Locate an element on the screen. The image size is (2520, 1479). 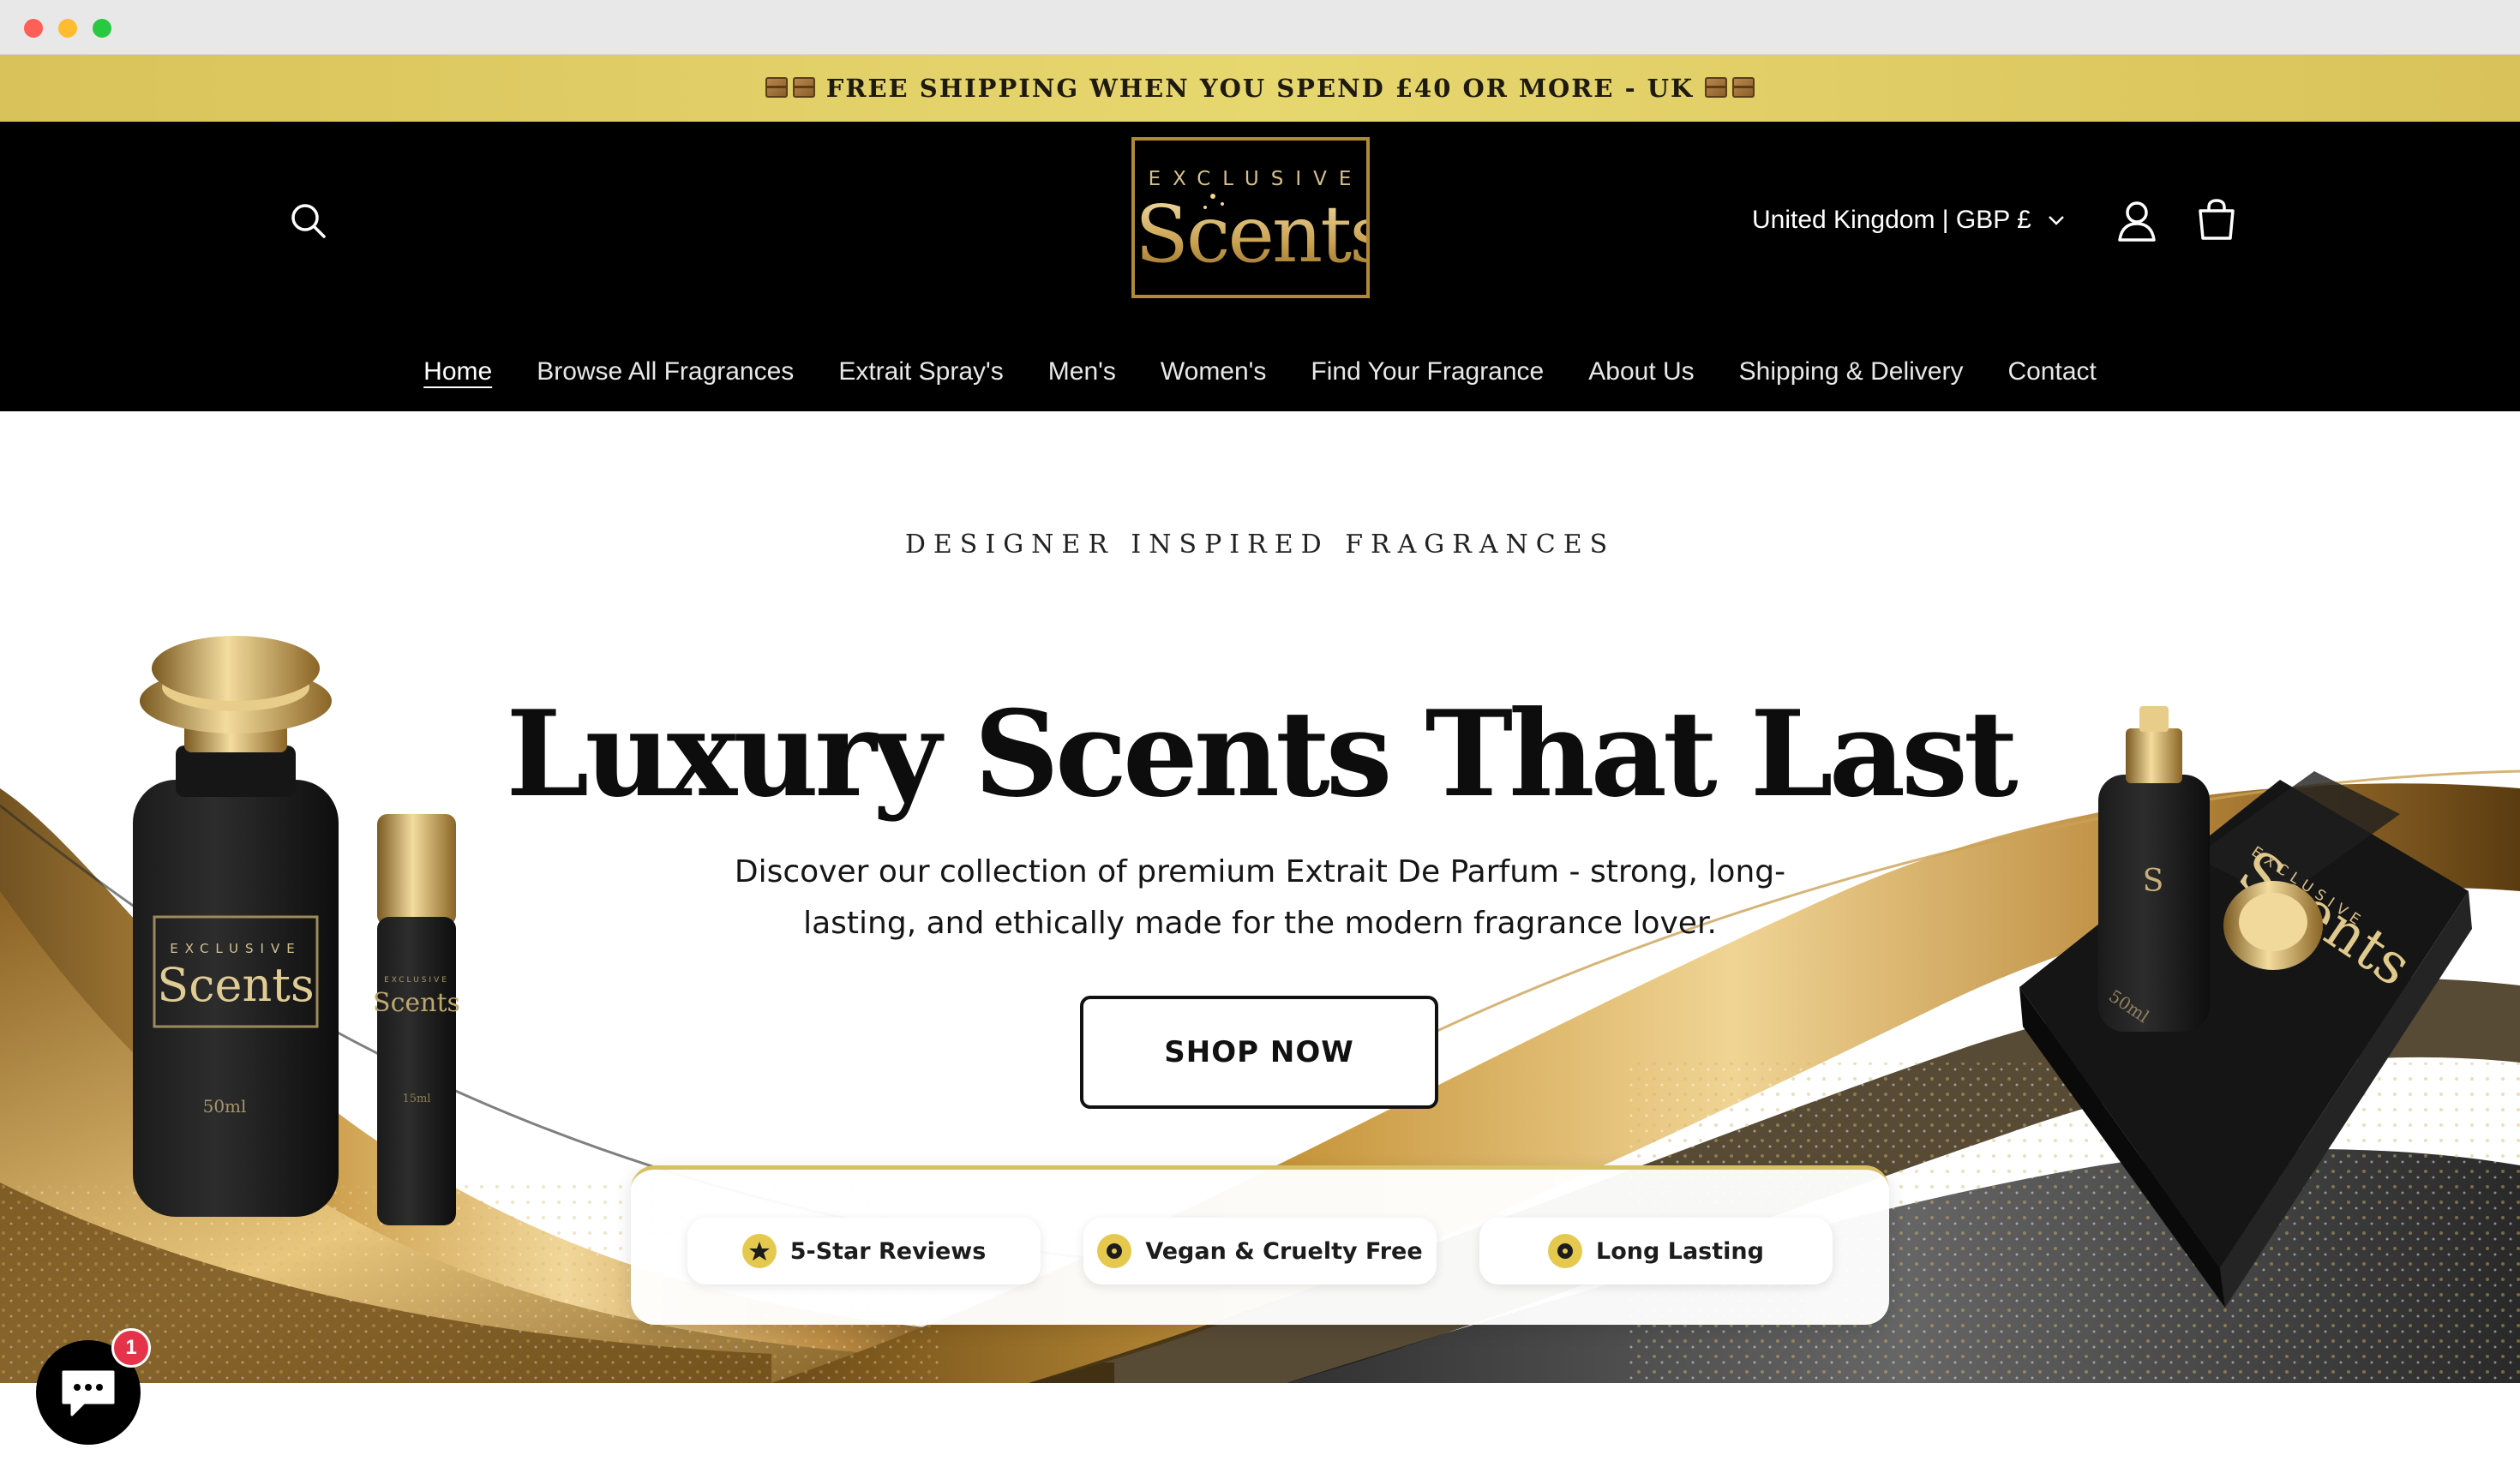
badge-long-lasting: Long Lasting is located at coordinates (1656, 1251).